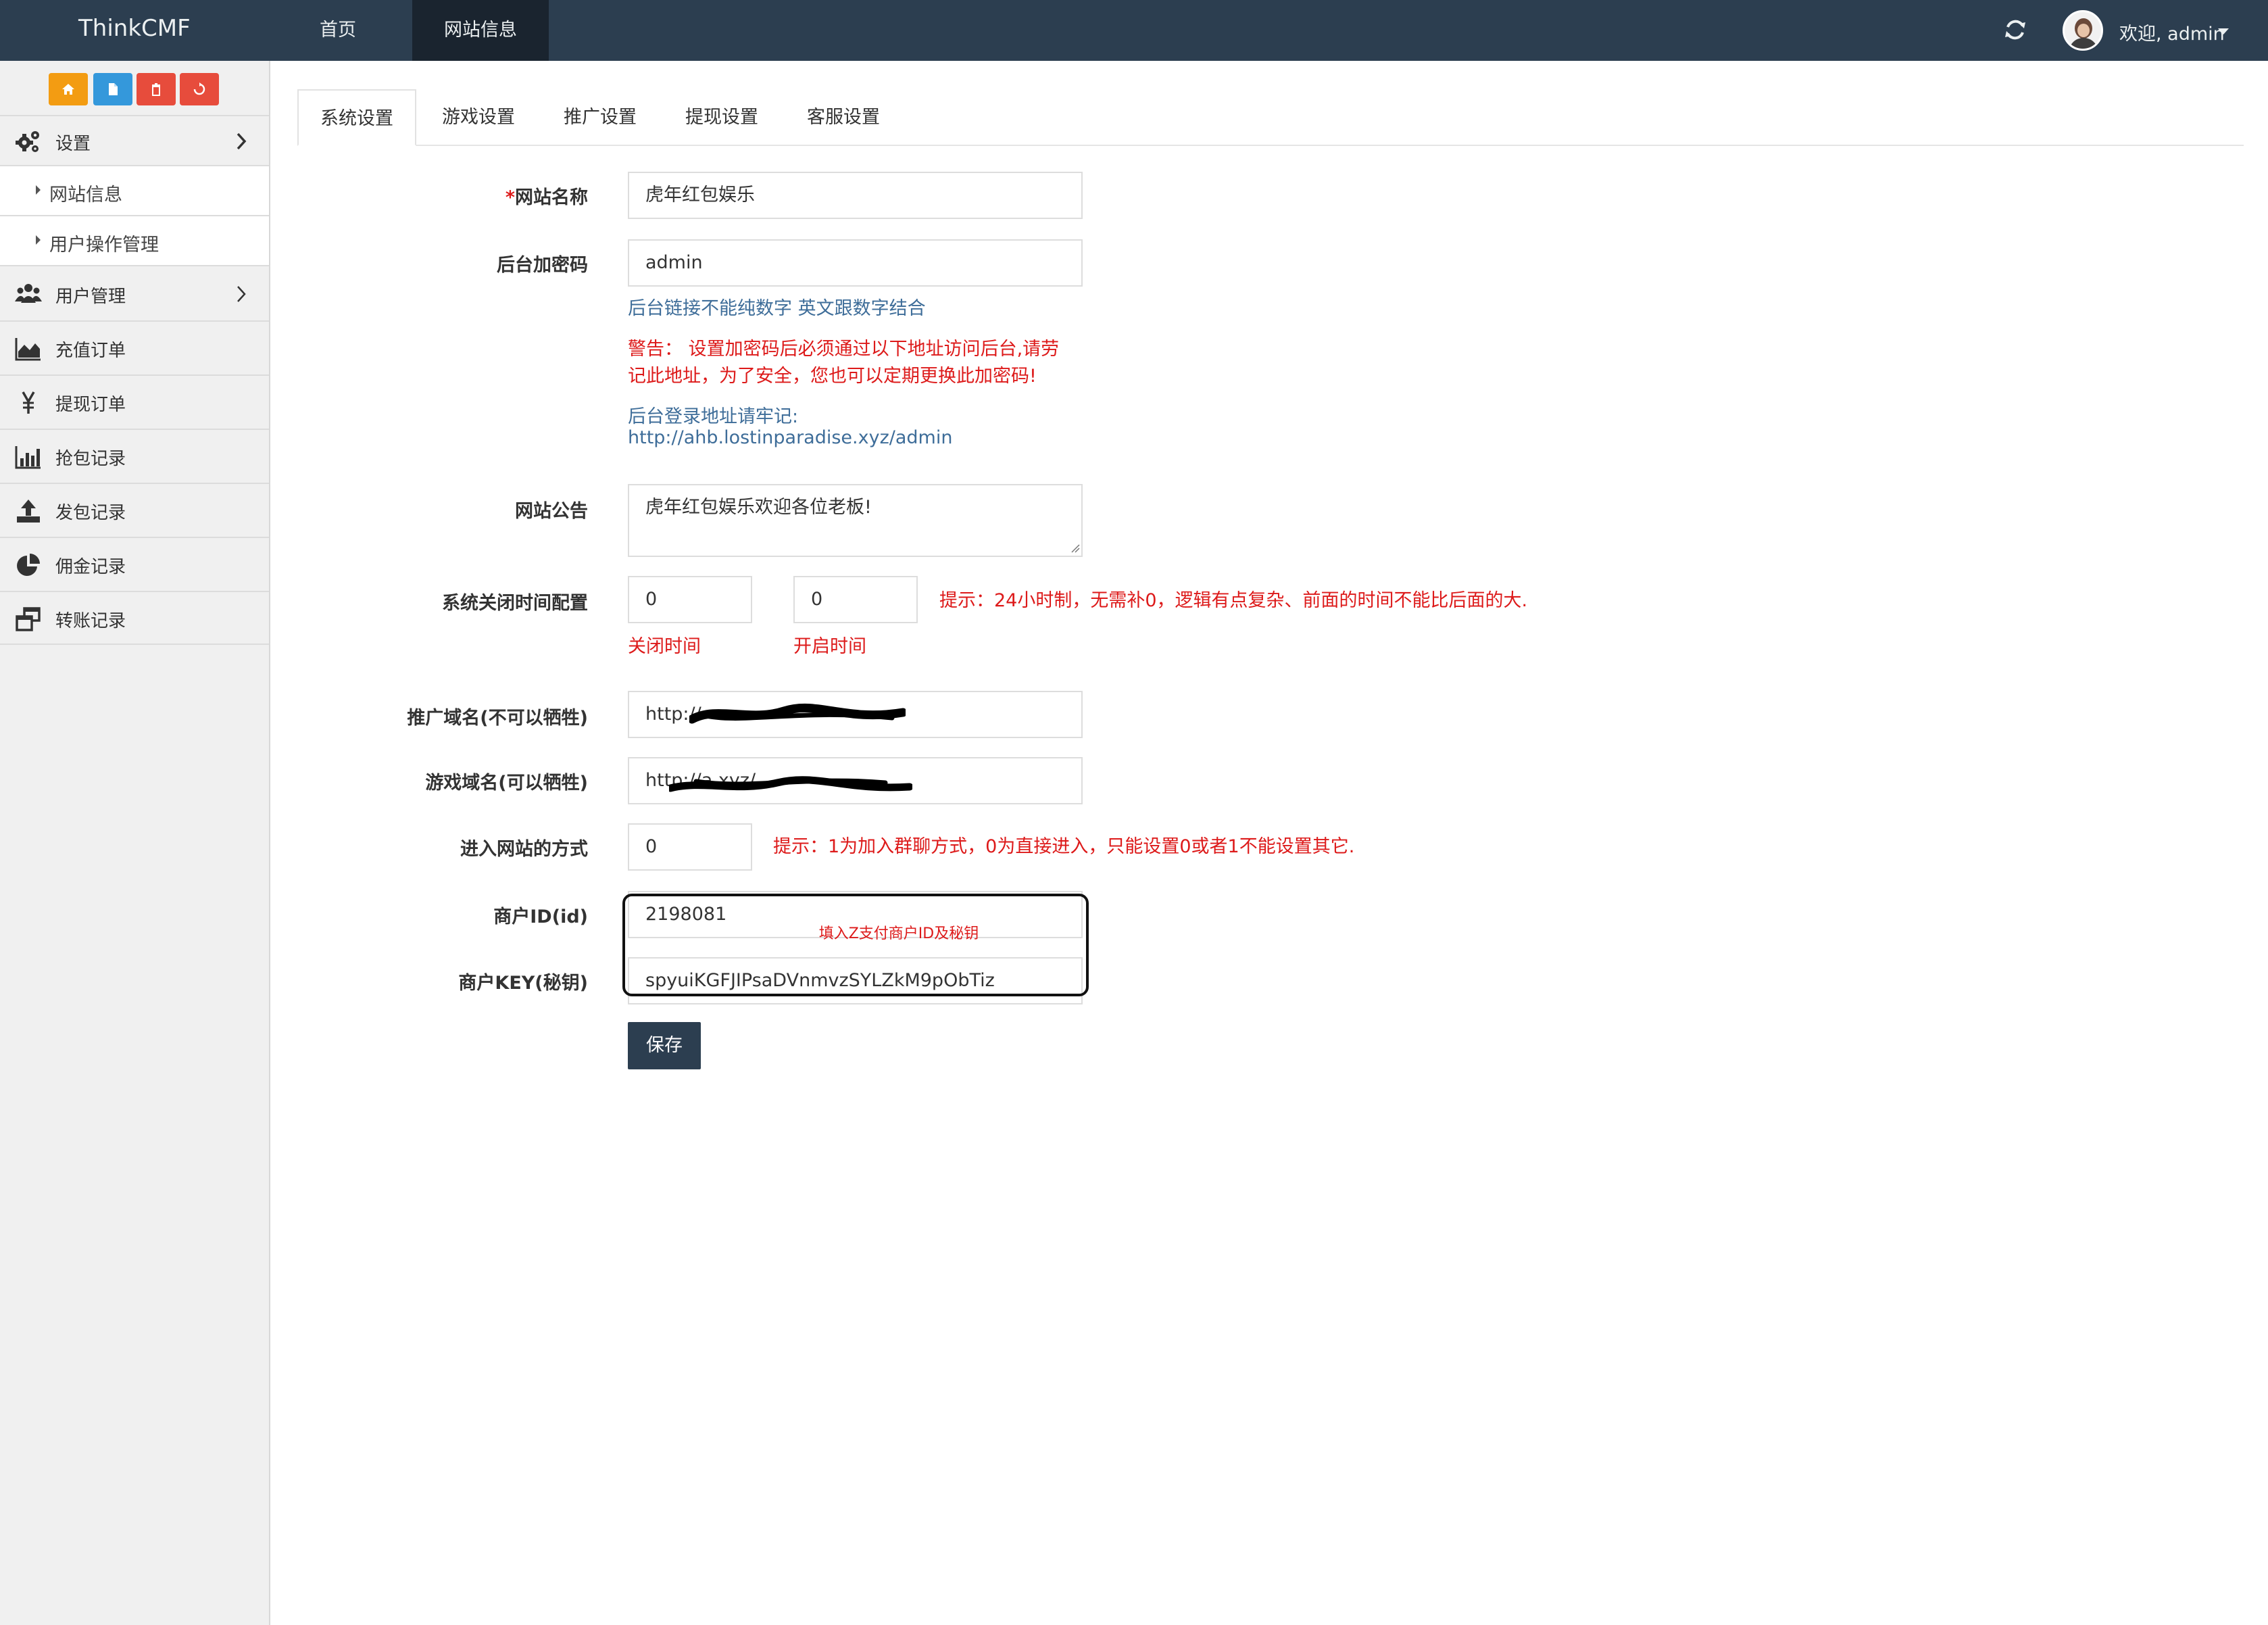 The height and width of the screenshot is (1625, 2268). I want to click on notice-label: 网站公告, so click(551, 511).